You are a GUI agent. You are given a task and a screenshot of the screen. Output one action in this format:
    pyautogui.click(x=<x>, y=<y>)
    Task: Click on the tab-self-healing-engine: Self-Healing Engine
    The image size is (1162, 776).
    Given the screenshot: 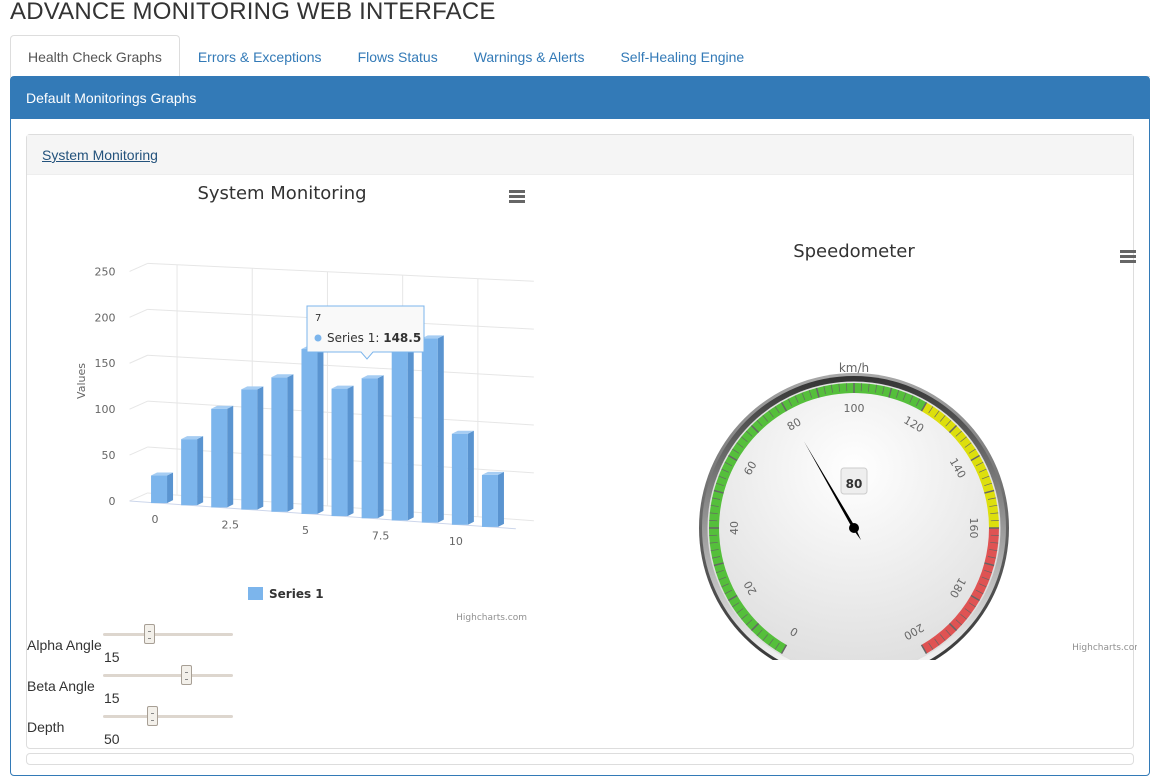 What is the action you would take?
    pyautogui.click(x=682, y=56)
    